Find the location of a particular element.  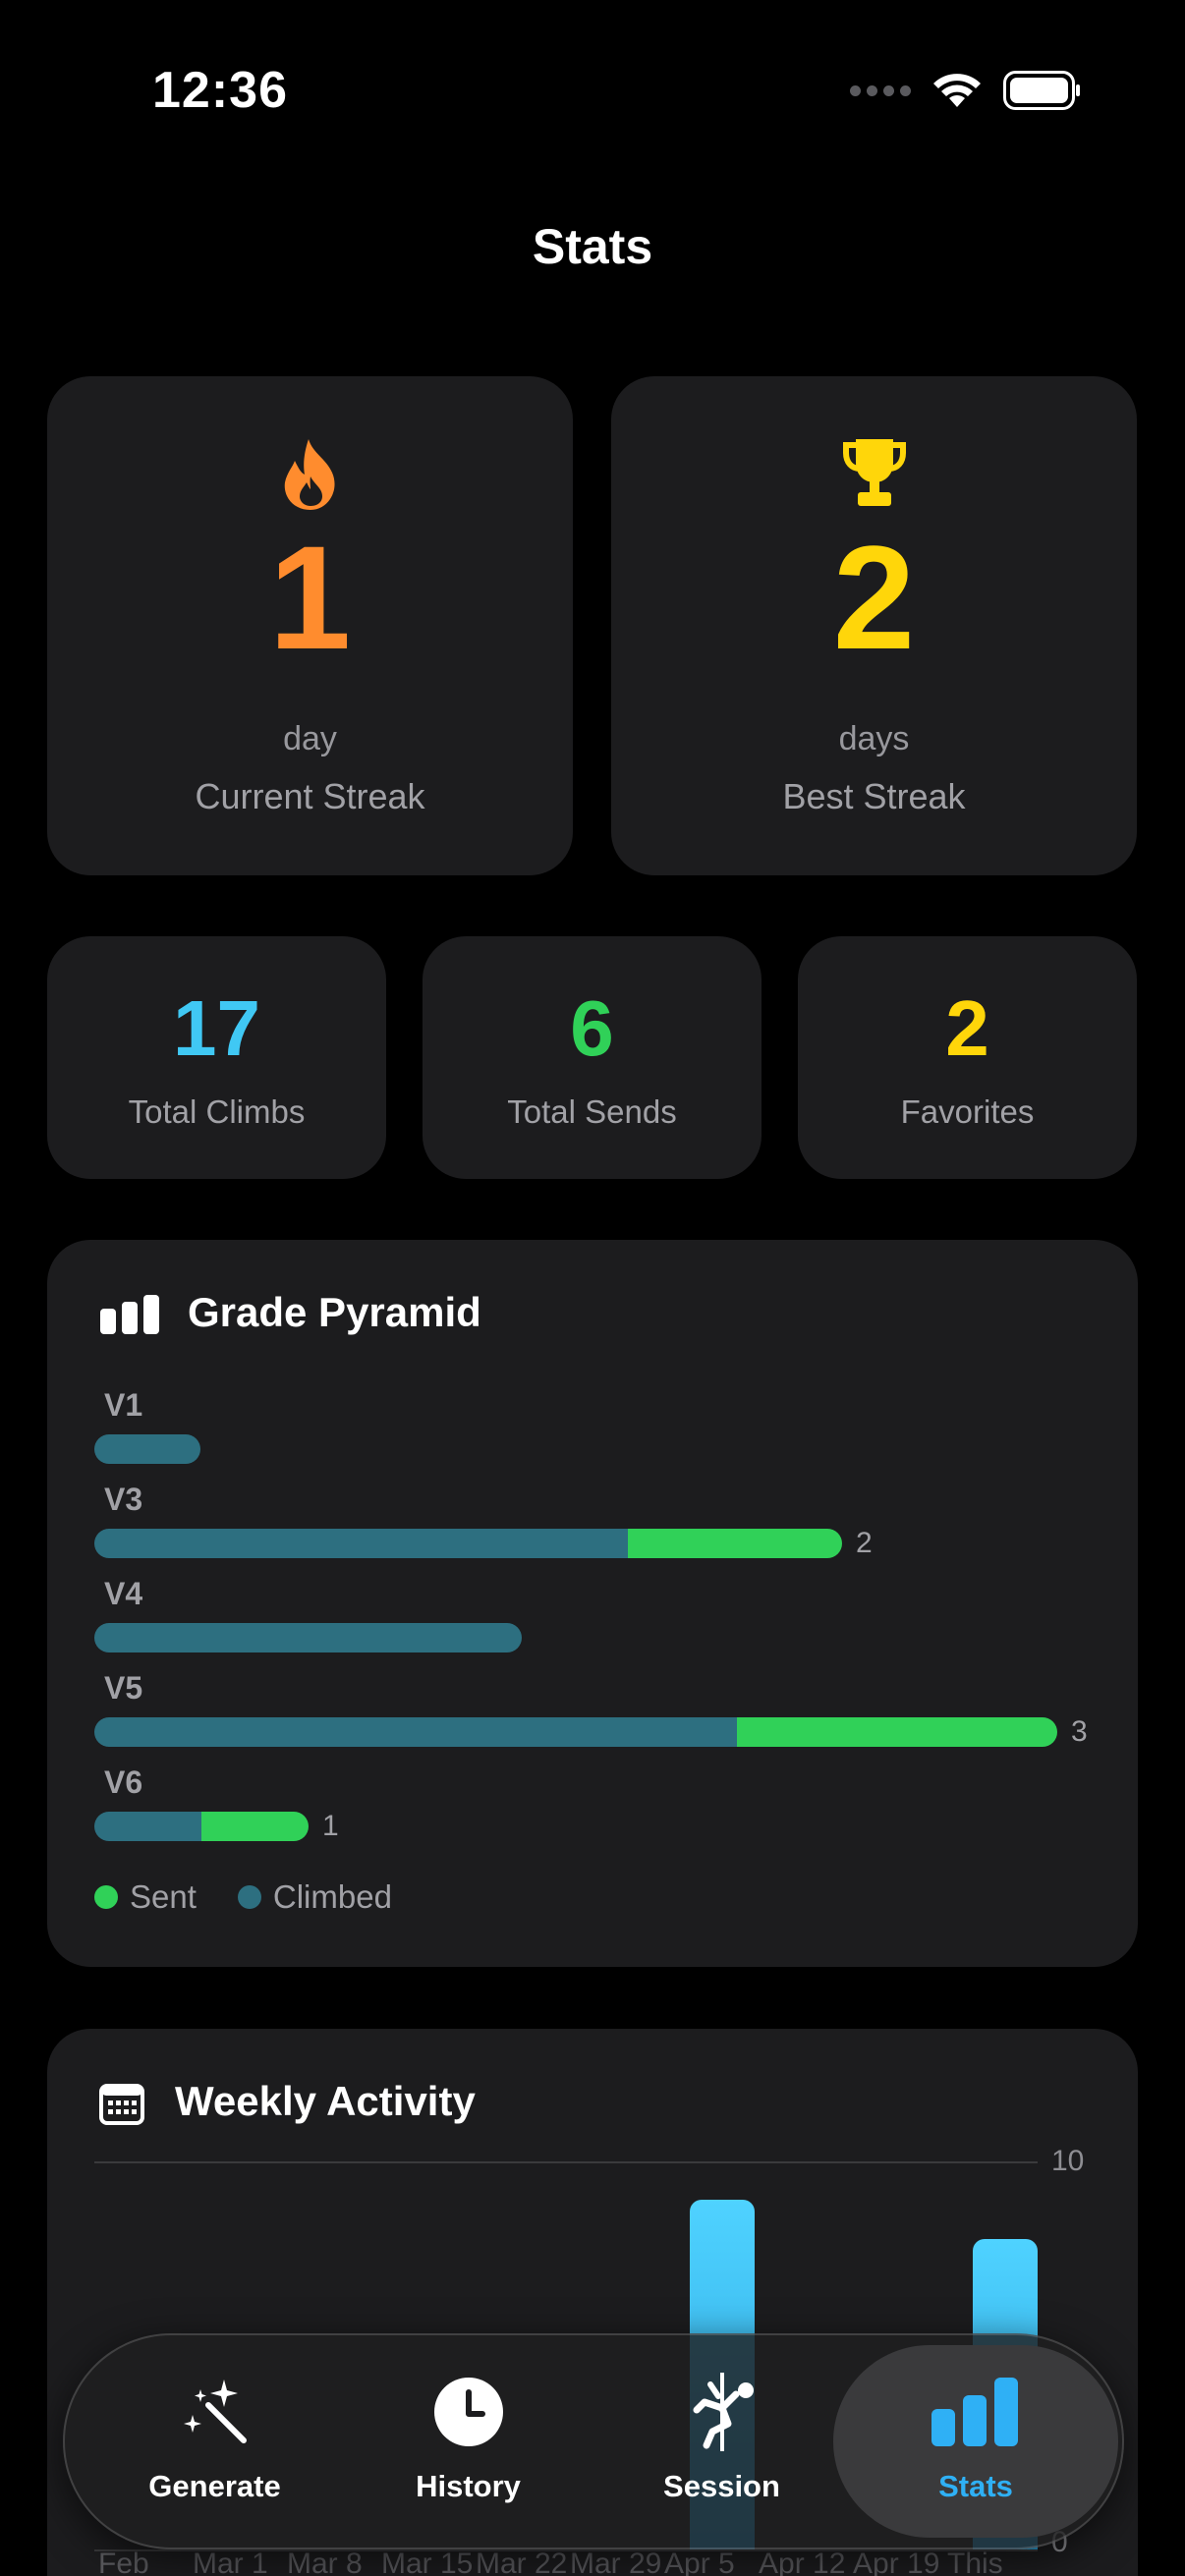

tab-stats: Stats is located at coordinates (976, 2441).